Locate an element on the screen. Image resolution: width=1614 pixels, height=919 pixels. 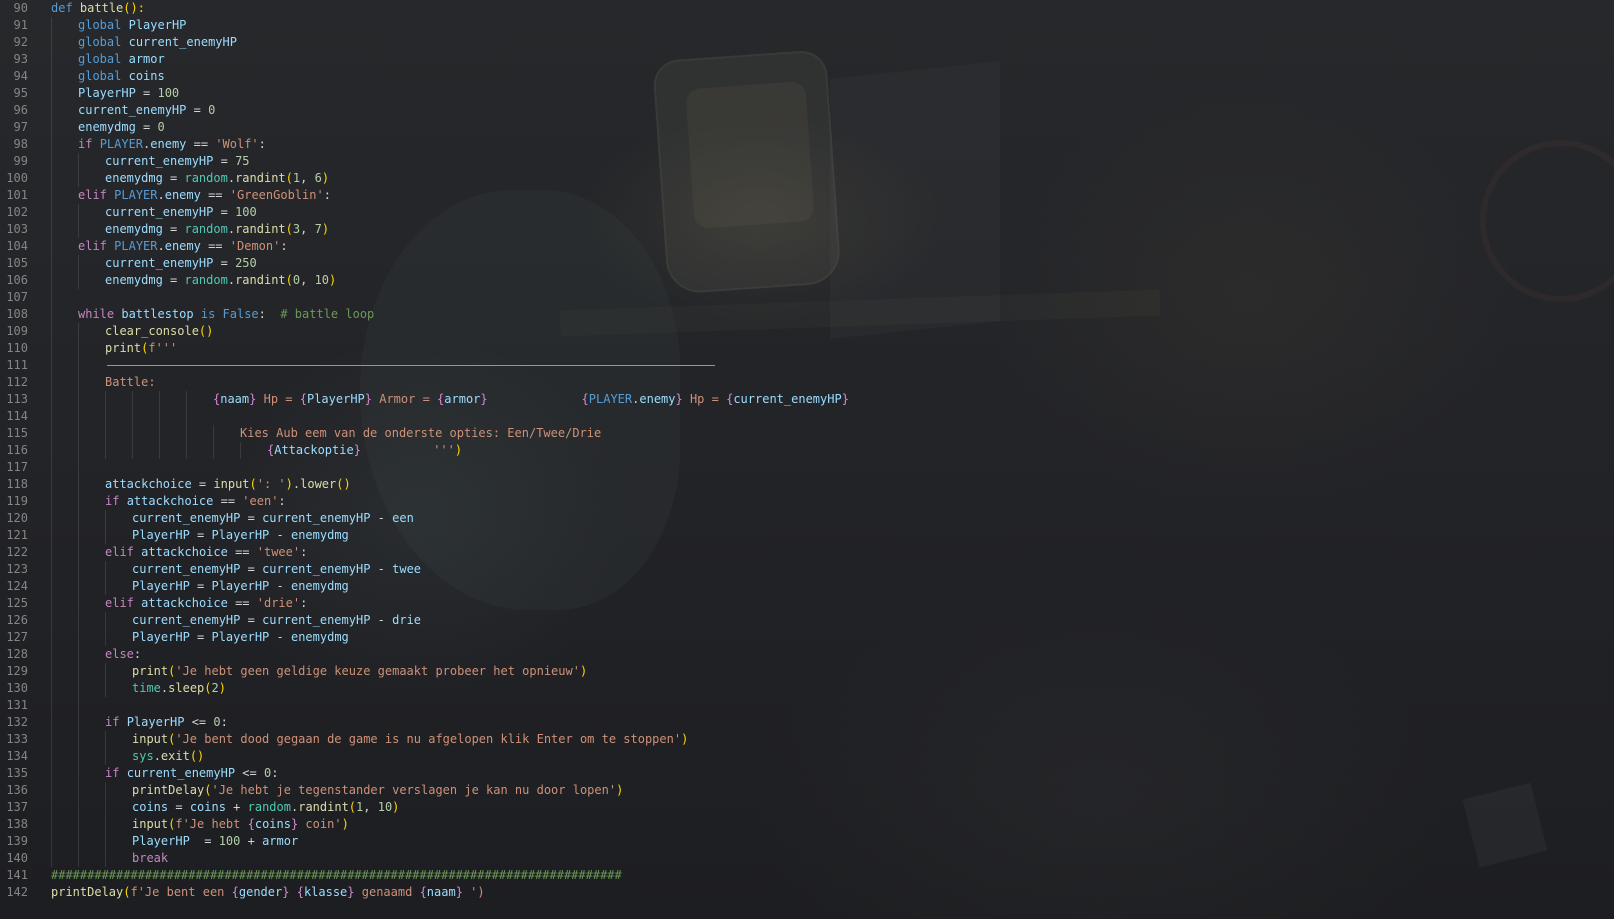
code-content: enemydmg = random.randint(0, 10) is located at coordinates (220, 280).